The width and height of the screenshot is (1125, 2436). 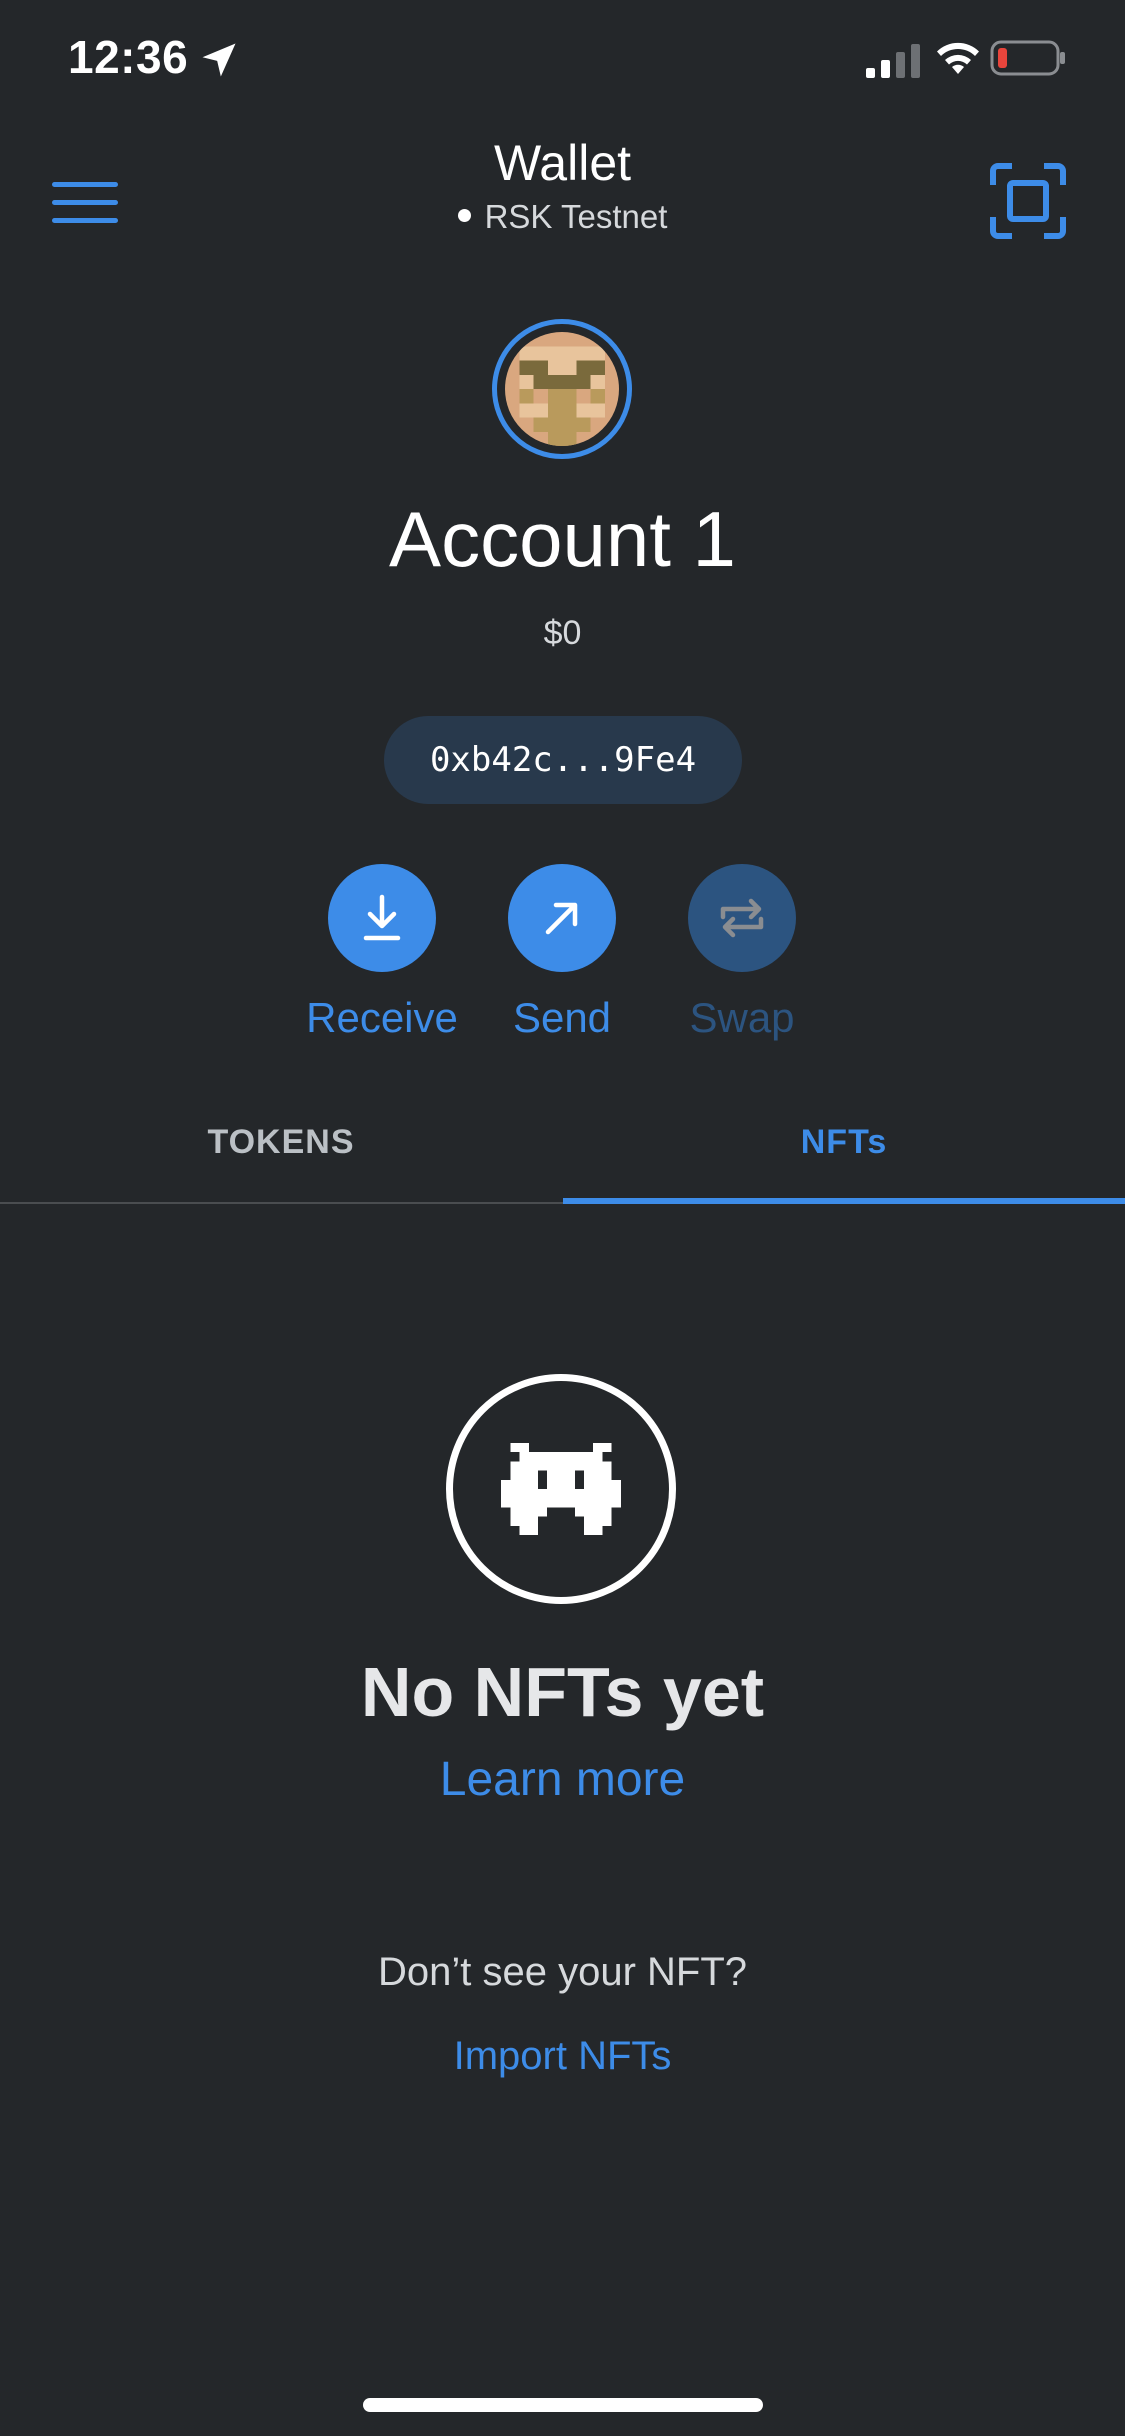 I want to click on download-arrow-icon, so click(x=382, y=917).